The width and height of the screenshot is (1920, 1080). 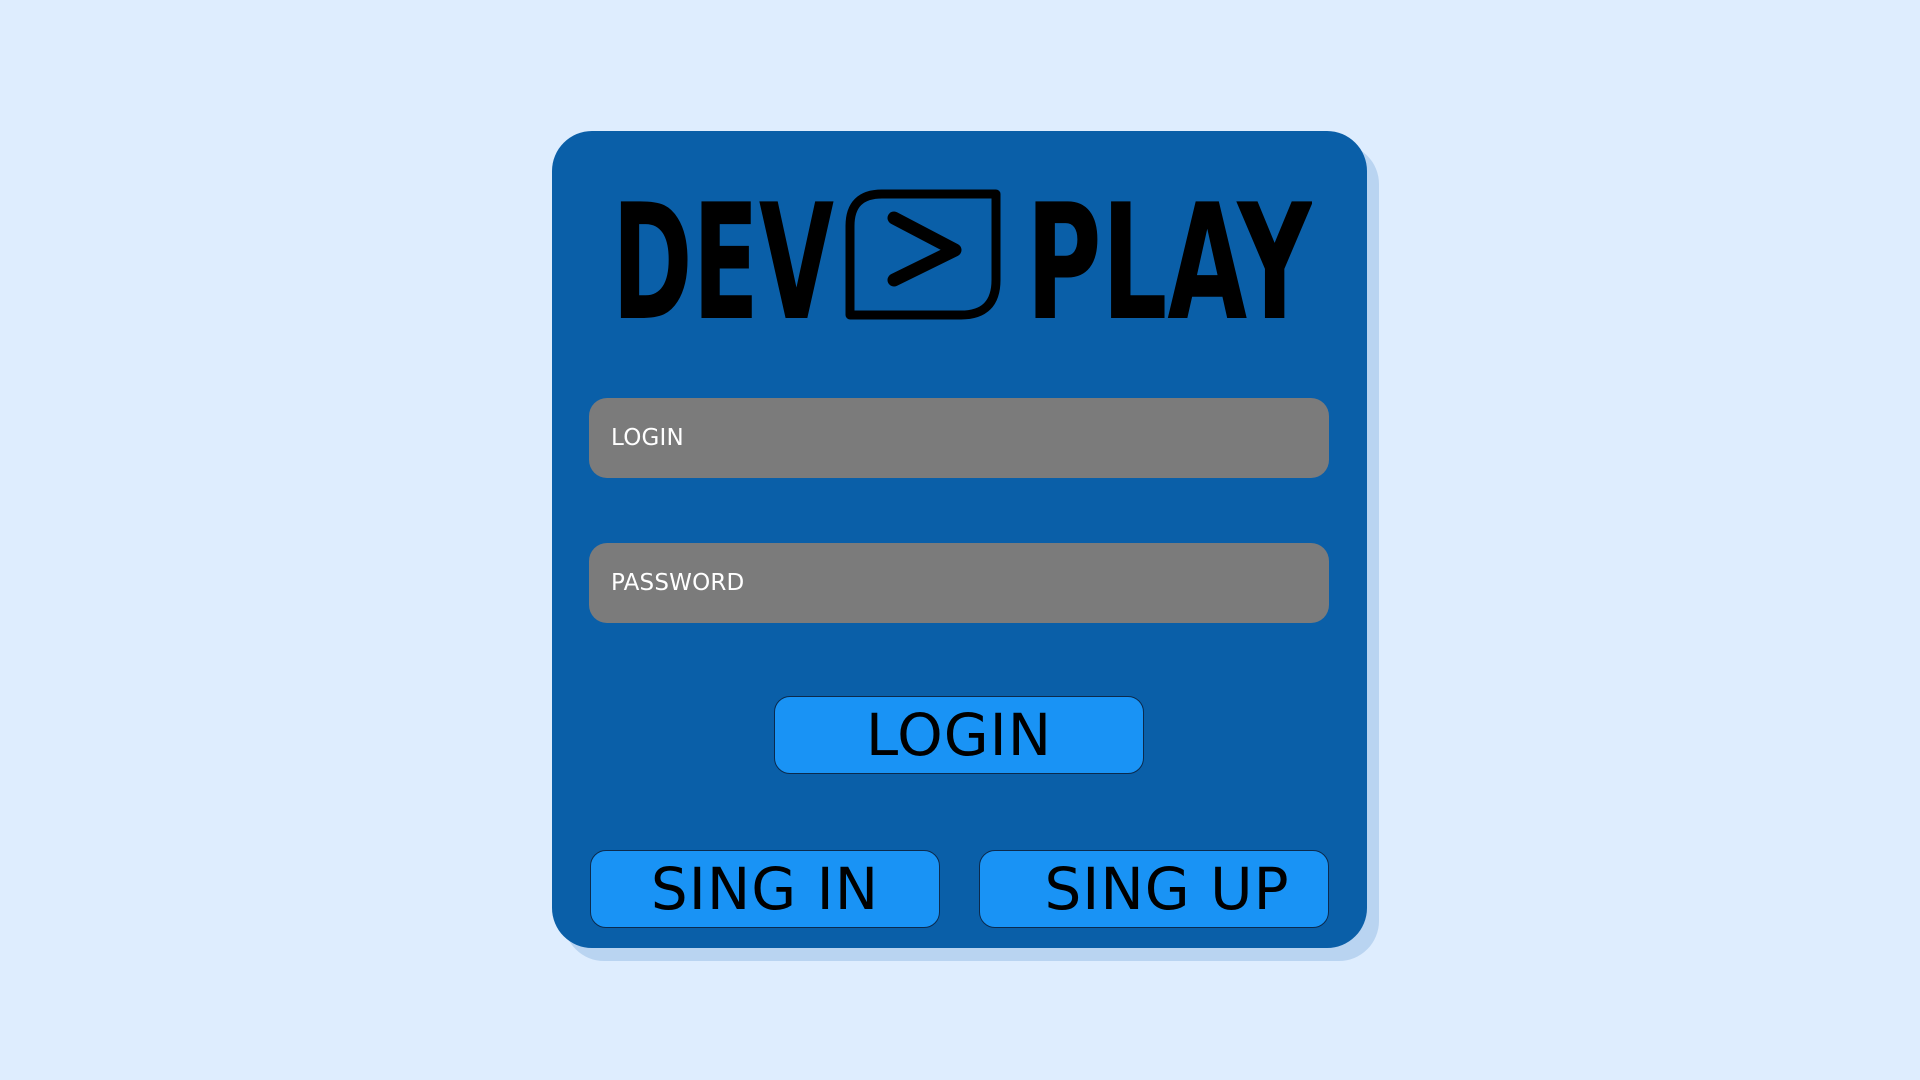 I want to click on sign-in-button-label: SING IN, so click(x=765, y=889).